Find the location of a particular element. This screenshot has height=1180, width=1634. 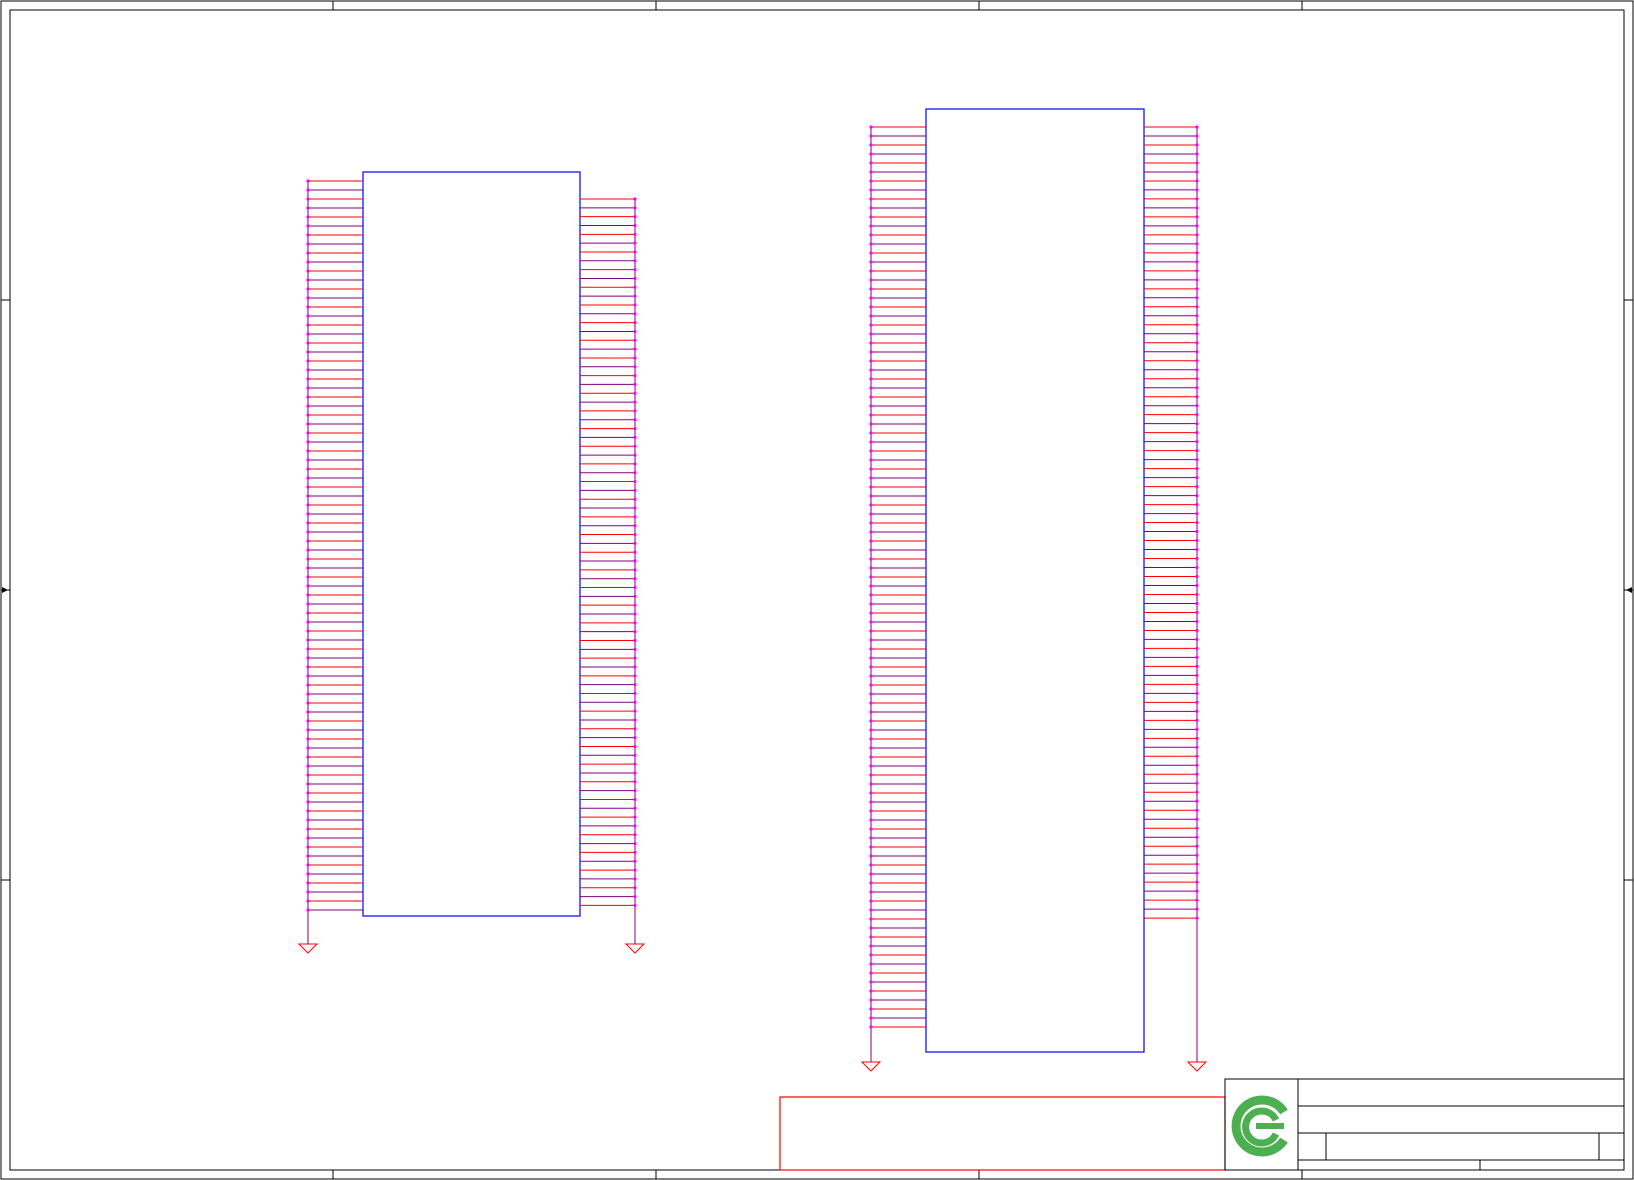

connector-left-body is located at coordinates (471, 544).